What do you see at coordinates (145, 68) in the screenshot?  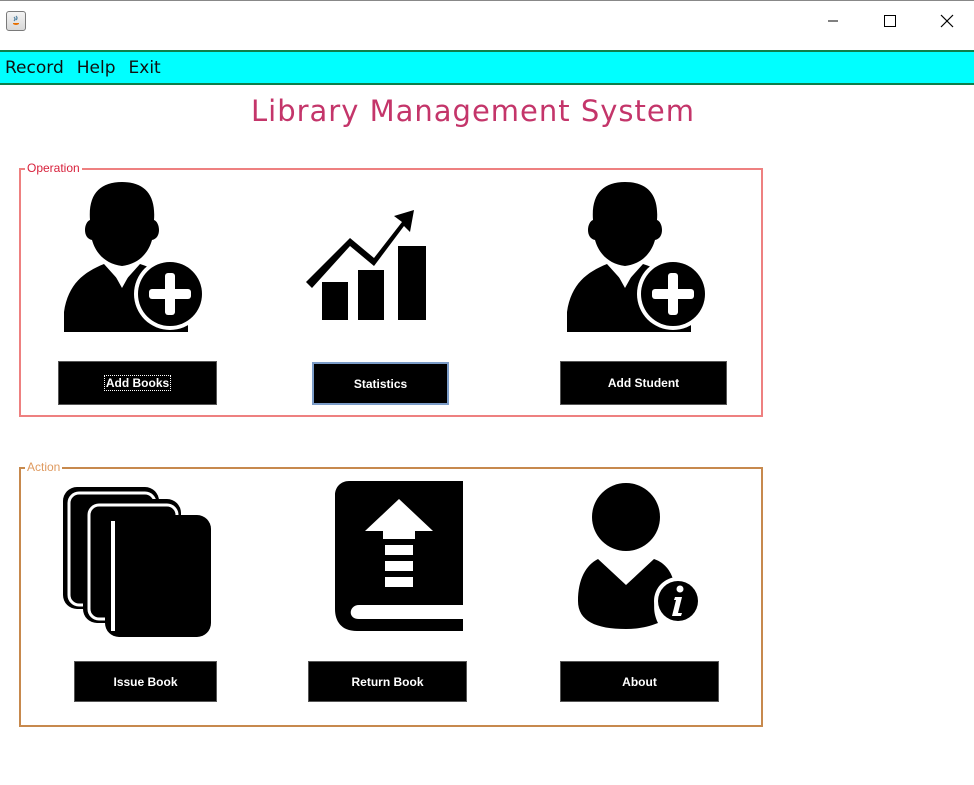 I see `menu-exit: Exit` at bounding box center [145, 68].